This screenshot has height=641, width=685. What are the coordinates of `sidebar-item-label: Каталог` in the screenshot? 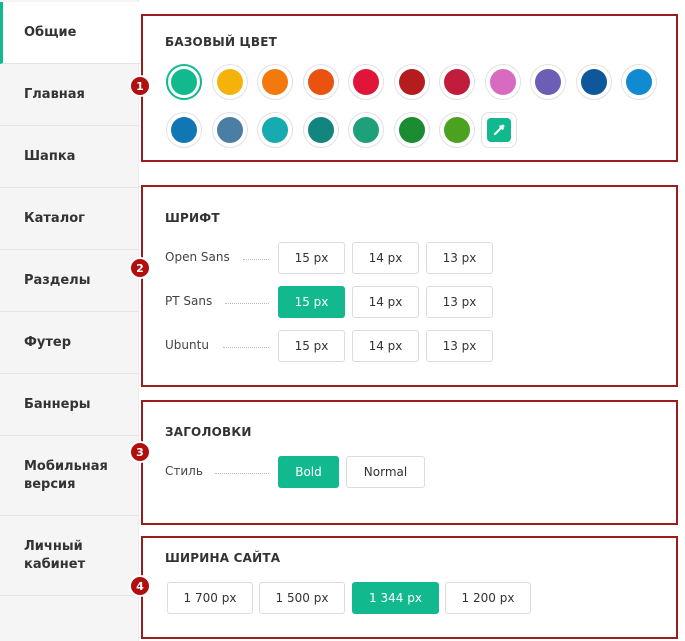 It's located at (54, 218).